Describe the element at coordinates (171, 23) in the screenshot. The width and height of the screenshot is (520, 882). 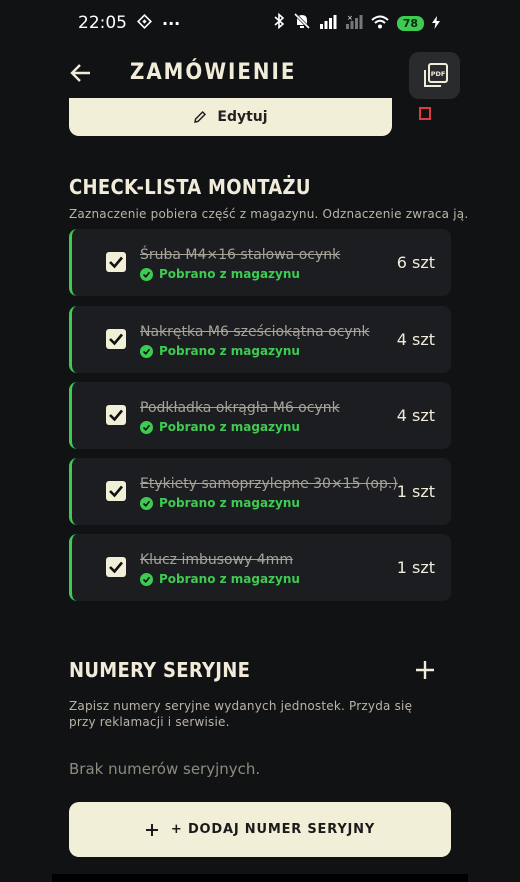
I see `status-more-dots: ···` at that location.